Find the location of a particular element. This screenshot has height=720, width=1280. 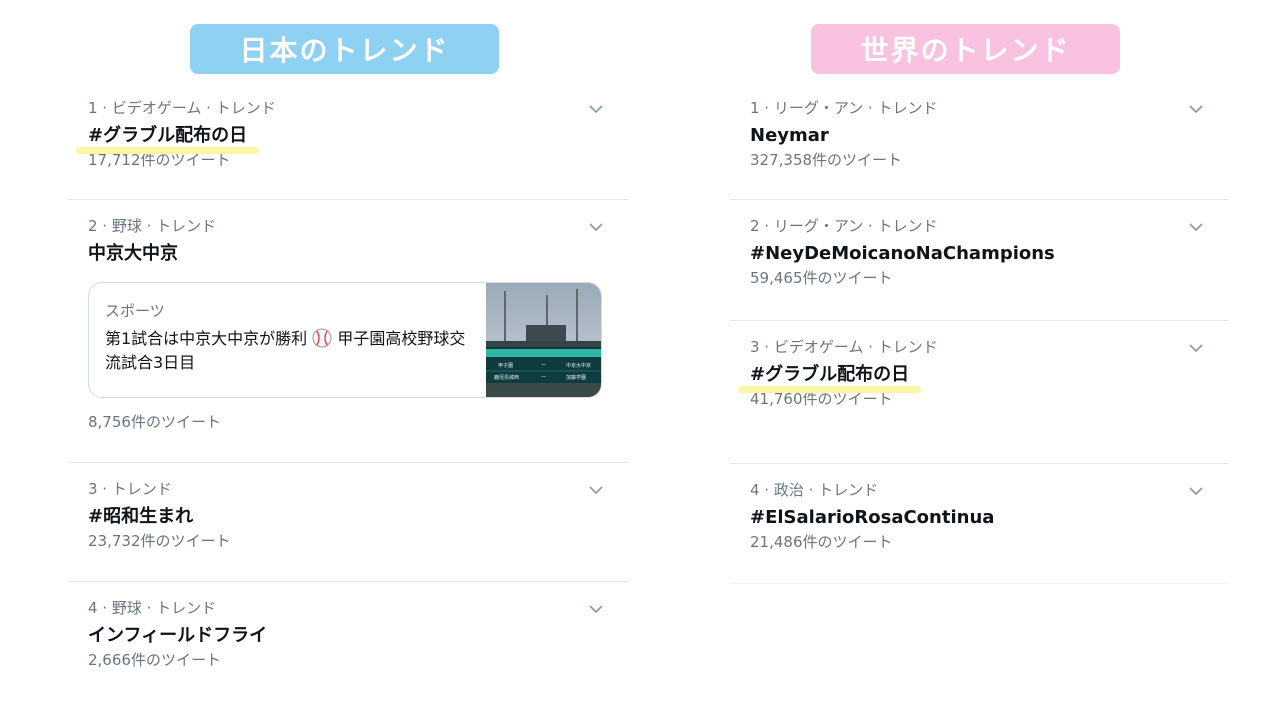

scoreboard-team: 加藤学園 is located at coordinates (576, 377).